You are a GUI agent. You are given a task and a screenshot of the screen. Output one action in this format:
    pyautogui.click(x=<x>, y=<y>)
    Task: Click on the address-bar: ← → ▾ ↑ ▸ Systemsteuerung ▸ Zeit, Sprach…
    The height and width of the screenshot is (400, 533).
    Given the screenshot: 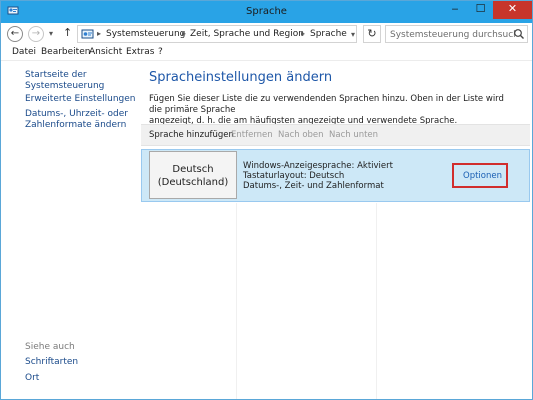 What is the action you would take?
    pyautogui.click(x=266, y=34)
    